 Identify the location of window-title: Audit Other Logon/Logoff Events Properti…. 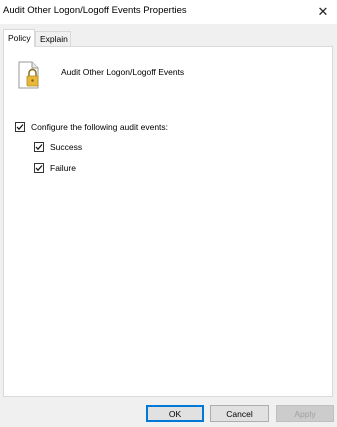
(95, 10).